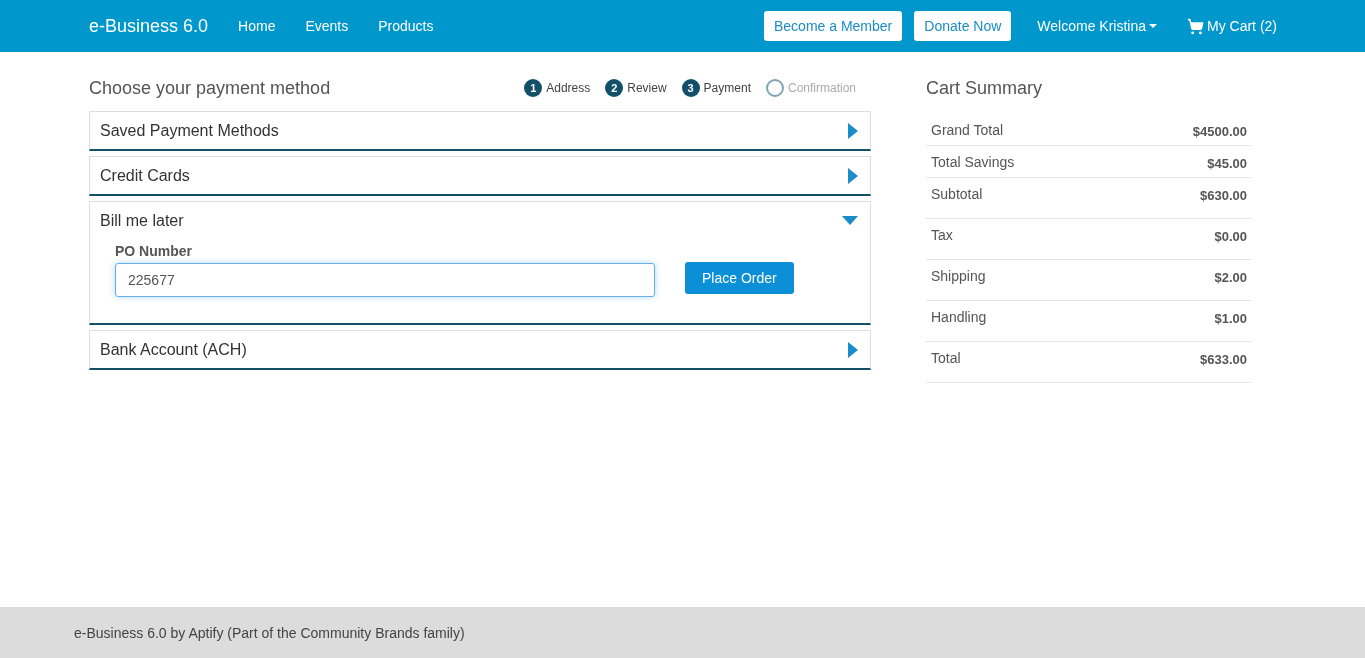  I want to click on field-label: PO Number, so click(154, 251).